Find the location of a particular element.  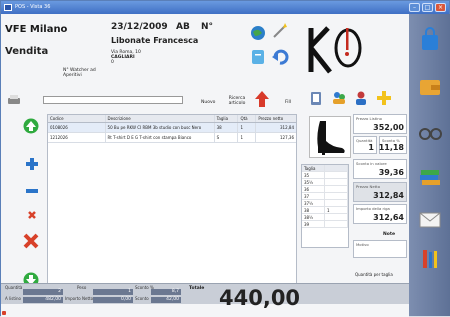

size-row: 37 is located at coordinates (325, 196).